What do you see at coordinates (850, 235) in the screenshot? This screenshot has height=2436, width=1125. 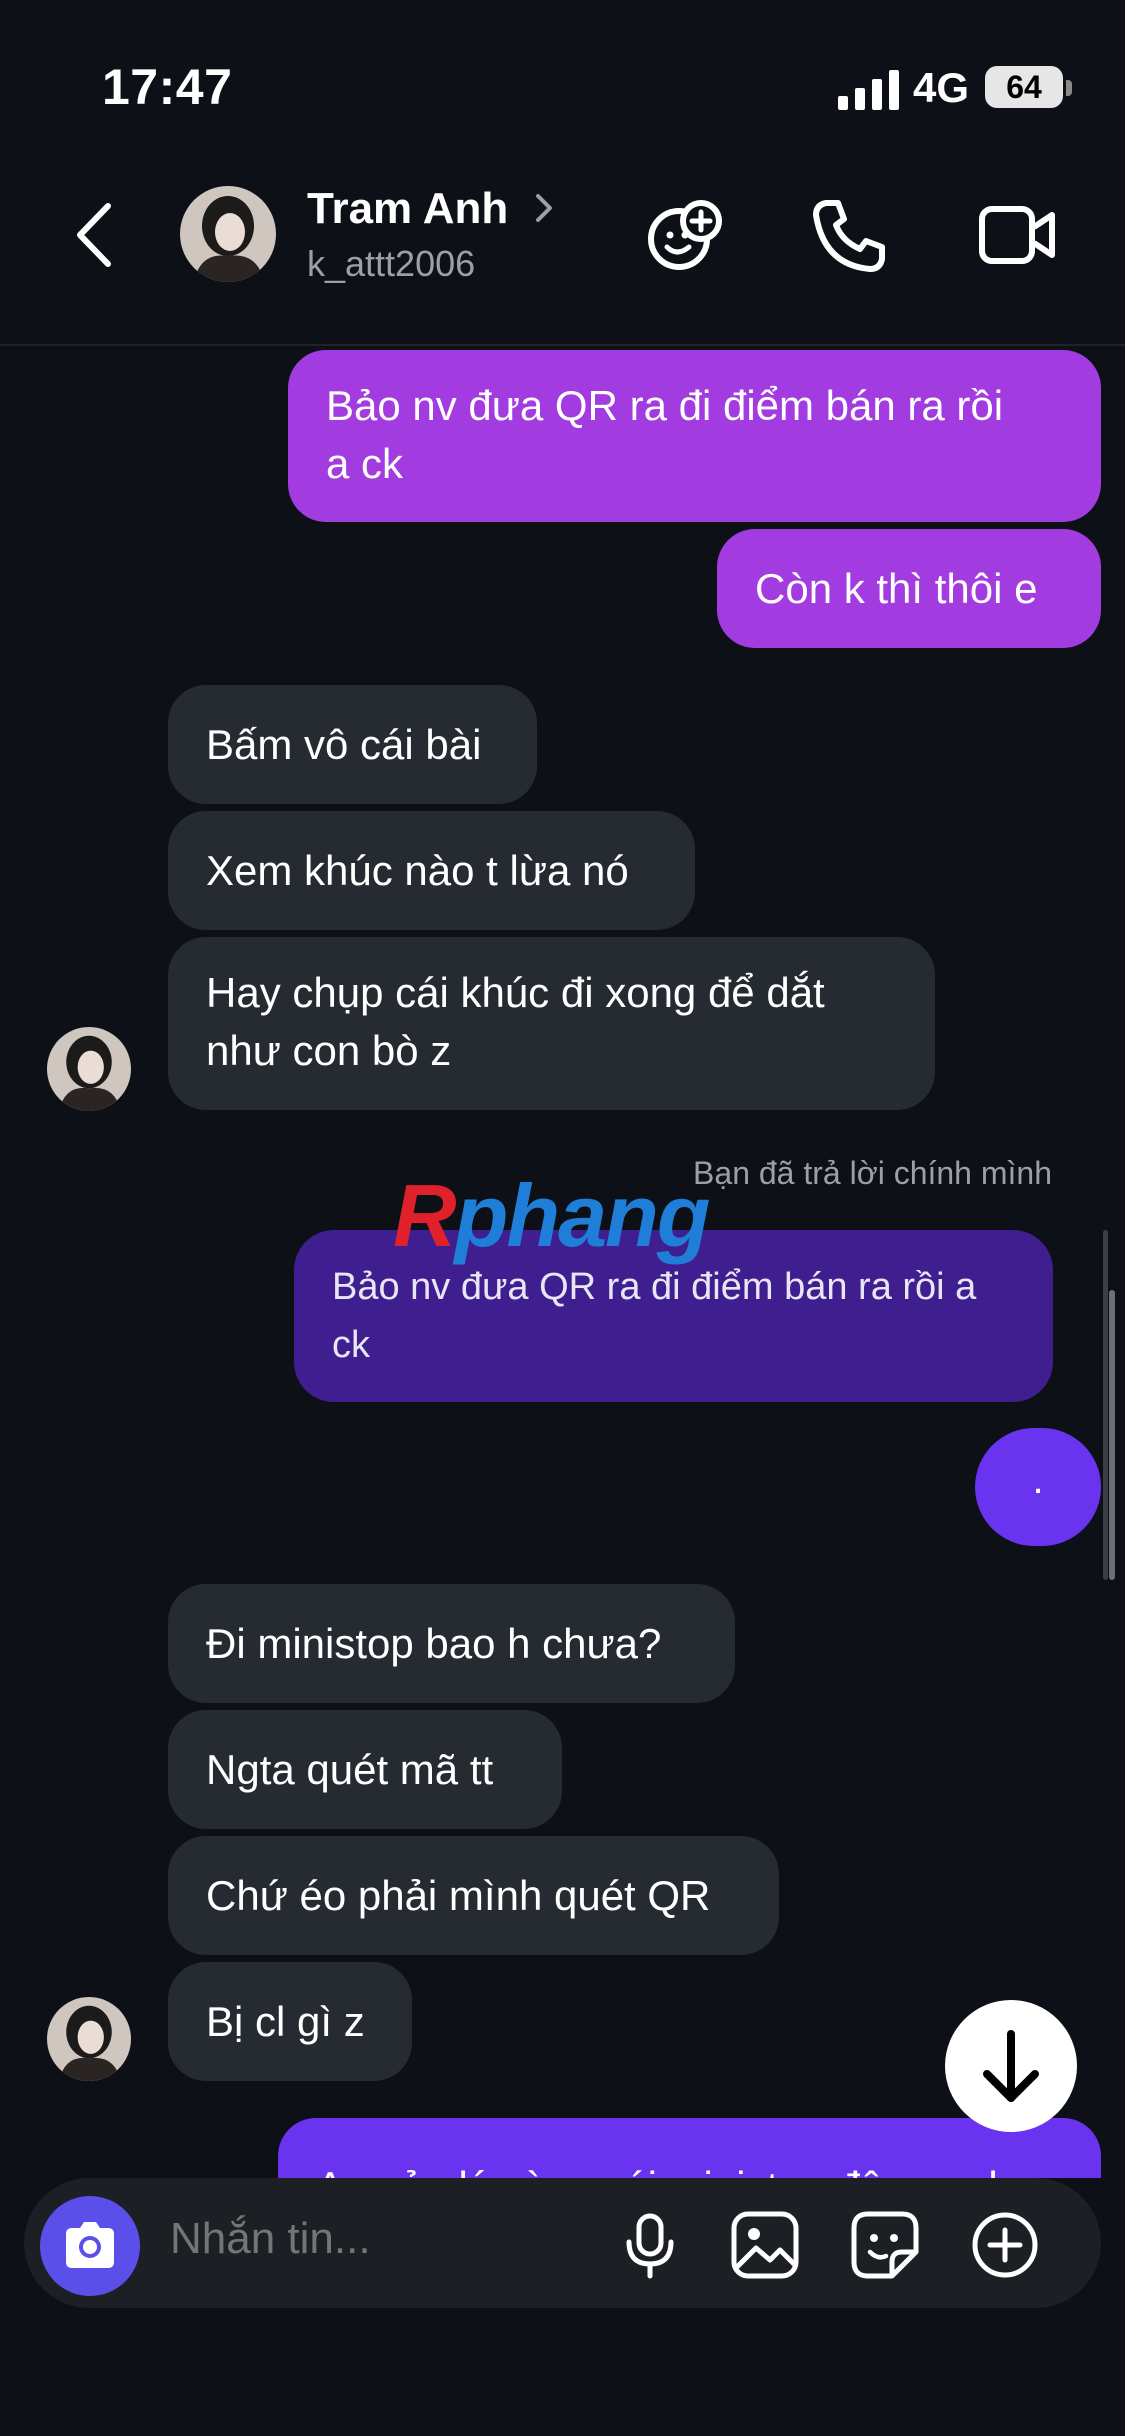 I see `phone-icon` at bounding box center [850, 235].